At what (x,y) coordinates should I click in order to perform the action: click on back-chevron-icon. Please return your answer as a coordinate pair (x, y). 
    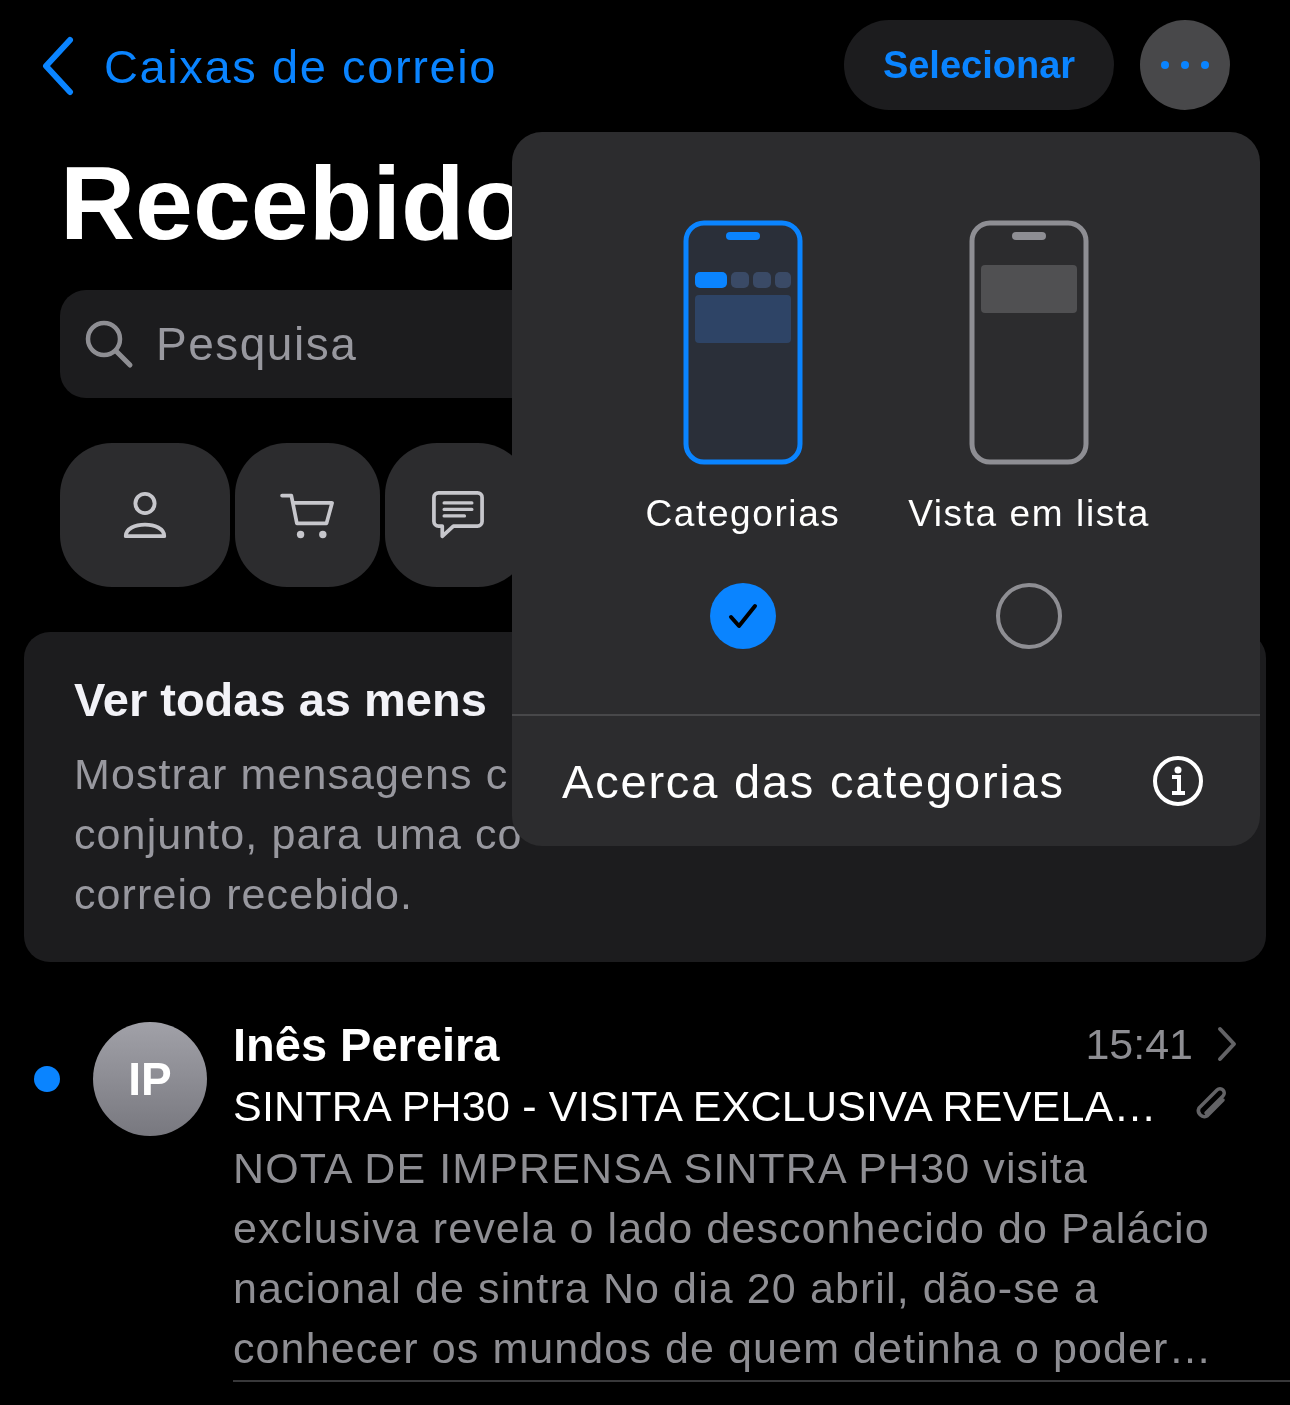
    Looking at the image, I should click on (58, 66).